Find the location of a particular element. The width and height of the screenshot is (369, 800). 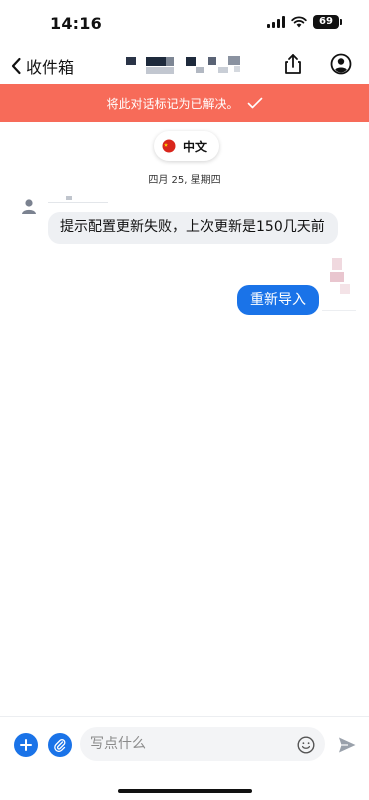

wifi-icon is located at coordinates (299, 22).